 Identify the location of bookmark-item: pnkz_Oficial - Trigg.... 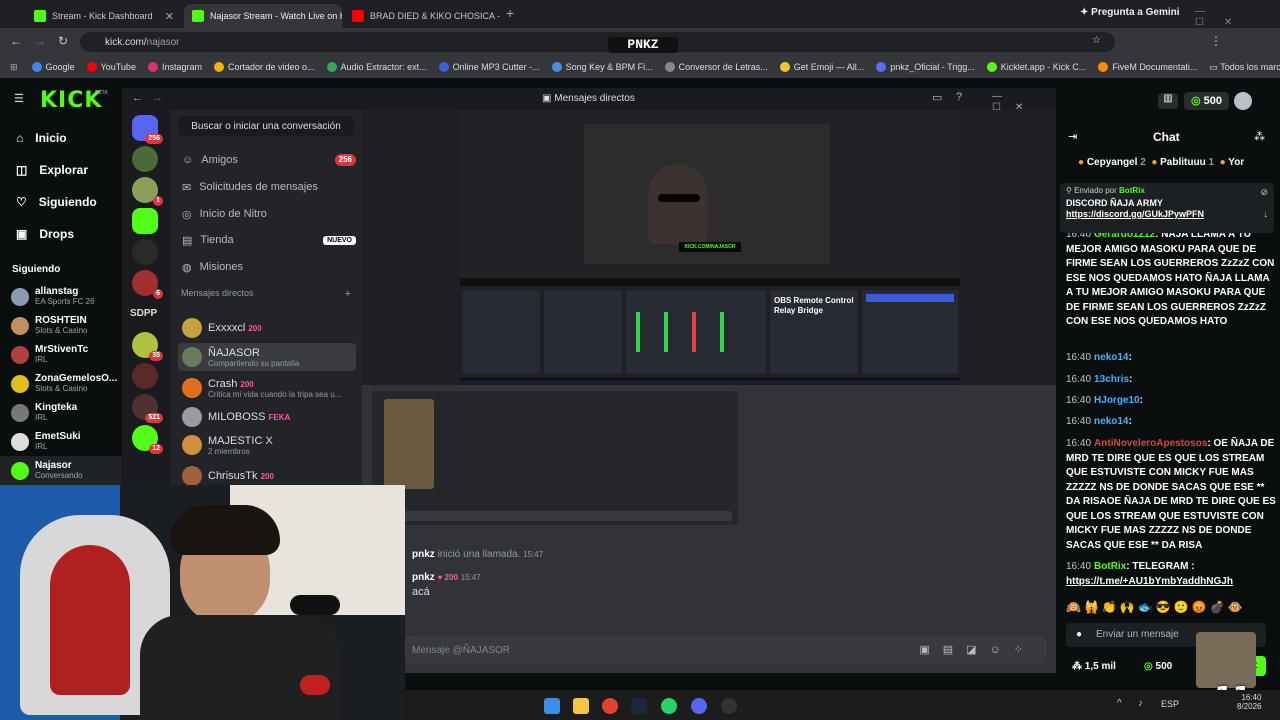
(925, 67).